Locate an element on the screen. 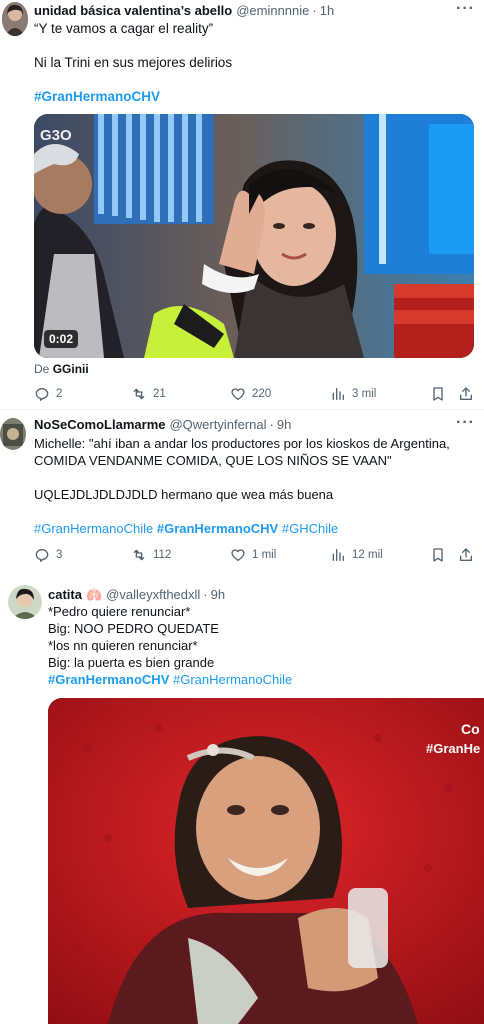 This screenshot has width=484, height=1024. views-count: 3 mil is located at coordinates (364, 394).